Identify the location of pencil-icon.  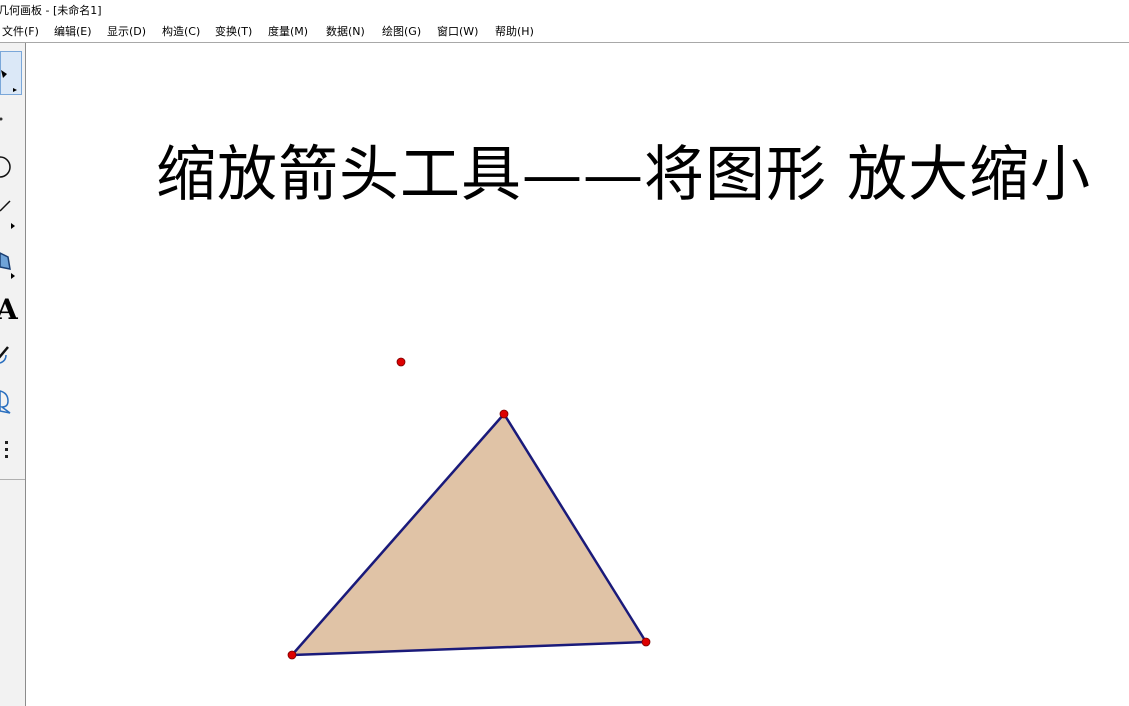
(4, 355).